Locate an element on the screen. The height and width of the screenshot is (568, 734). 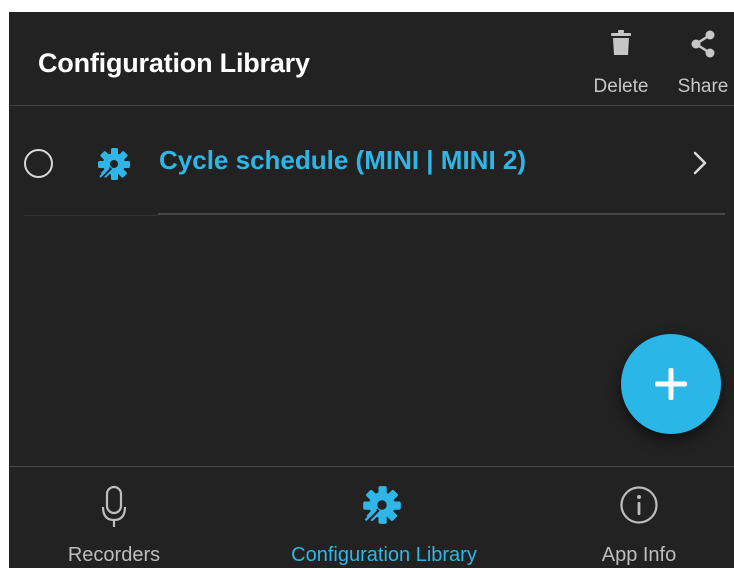
page-title: Configuration Library is located at coordinates (174, 63).